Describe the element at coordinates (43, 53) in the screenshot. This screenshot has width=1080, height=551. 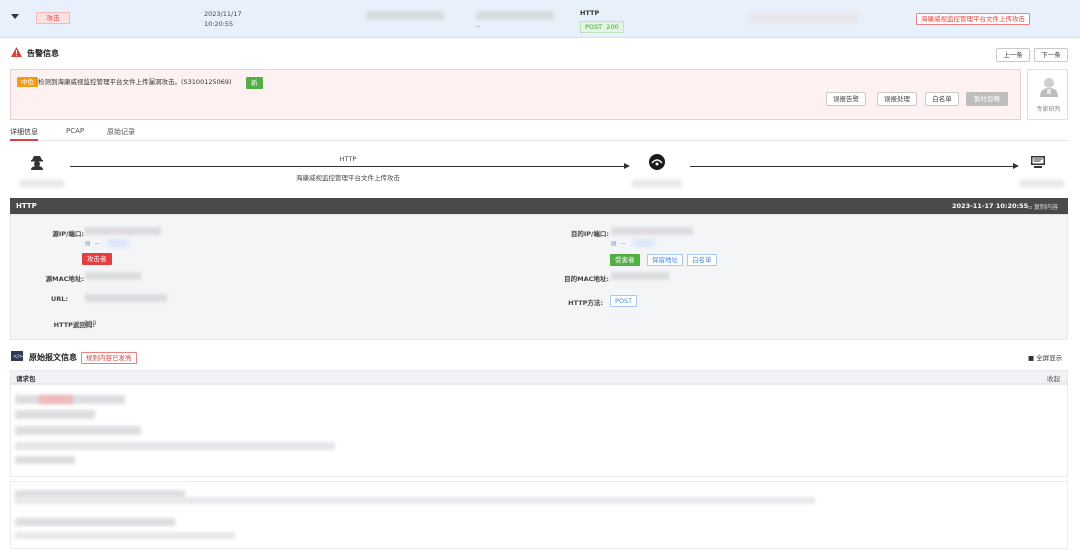
I see `alert-section-title: 告警信息` at that location.